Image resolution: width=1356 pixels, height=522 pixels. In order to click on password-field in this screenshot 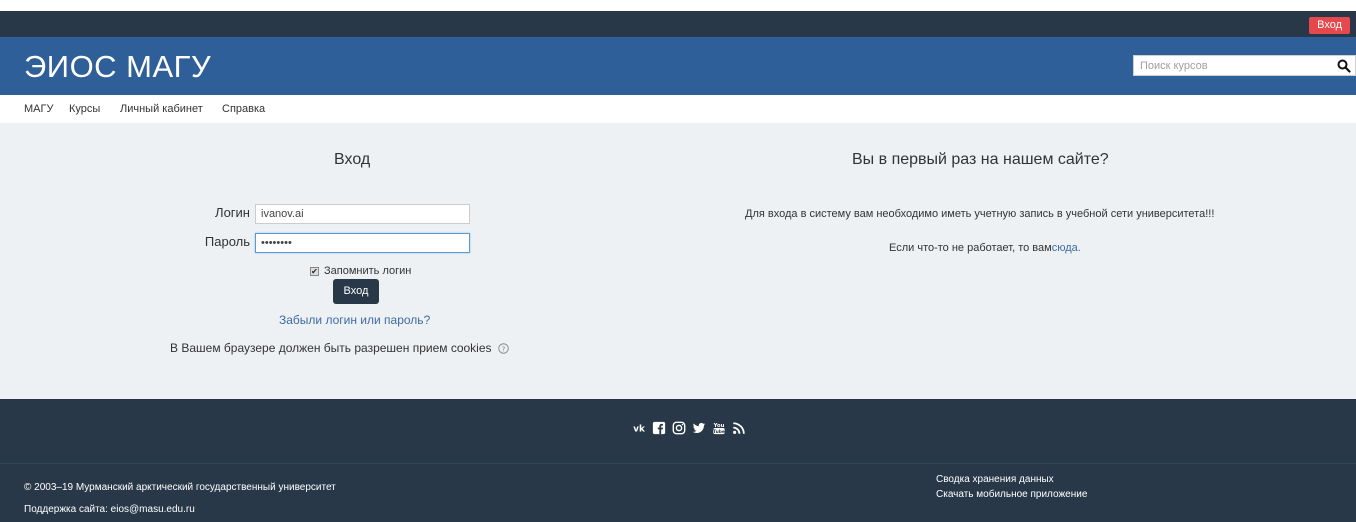, I will do `click(362, 243)`.